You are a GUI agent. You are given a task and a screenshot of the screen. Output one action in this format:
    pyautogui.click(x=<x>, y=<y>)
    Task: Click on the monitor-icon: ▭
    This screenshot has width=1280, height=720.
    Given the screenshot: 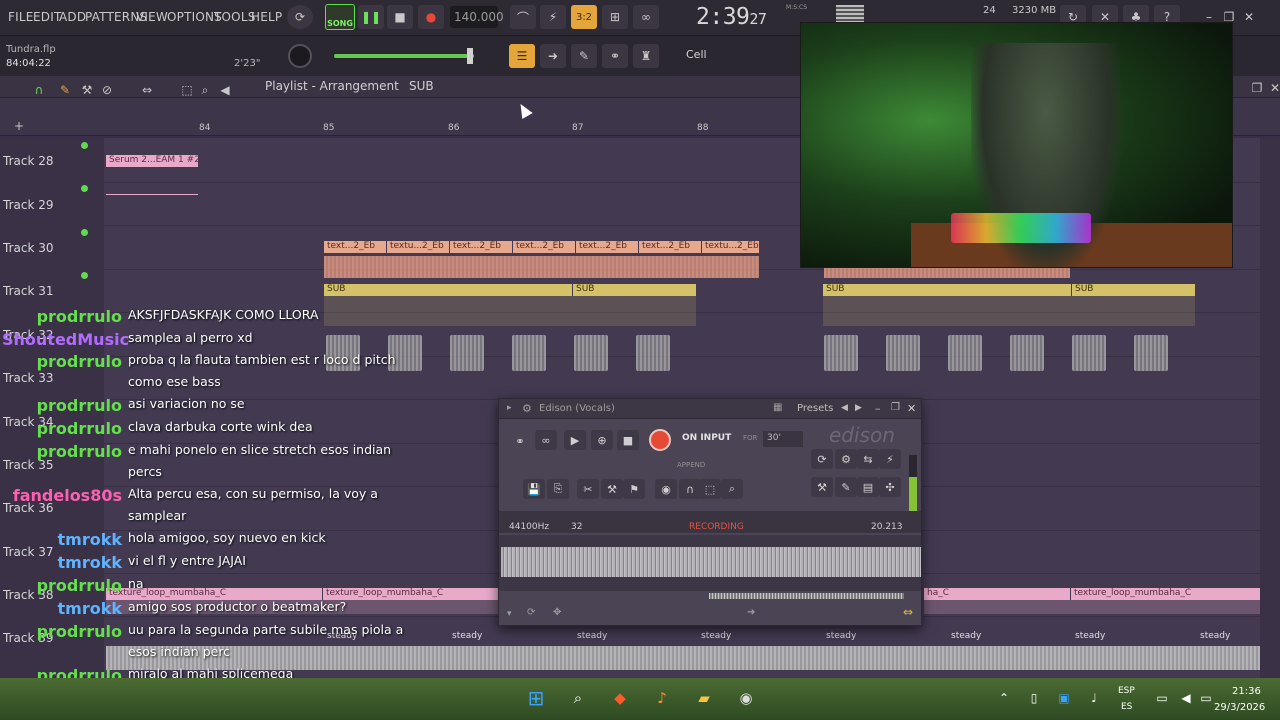 What is the action you would take?
    pyautogui.click(x=1162, y=698)
    